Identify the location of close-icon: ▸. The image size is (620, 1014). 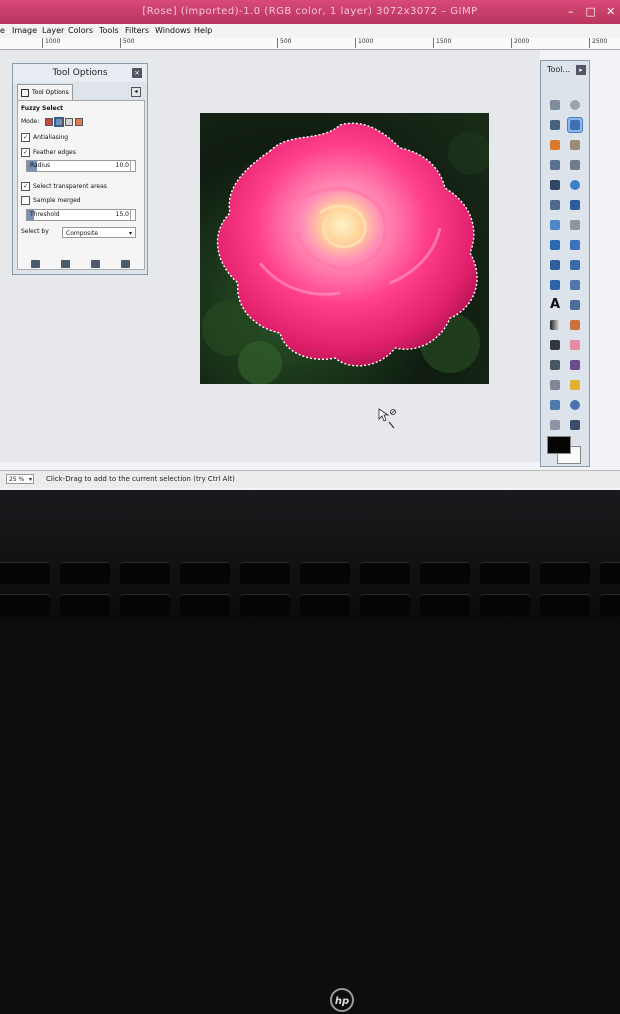
(581, 70).